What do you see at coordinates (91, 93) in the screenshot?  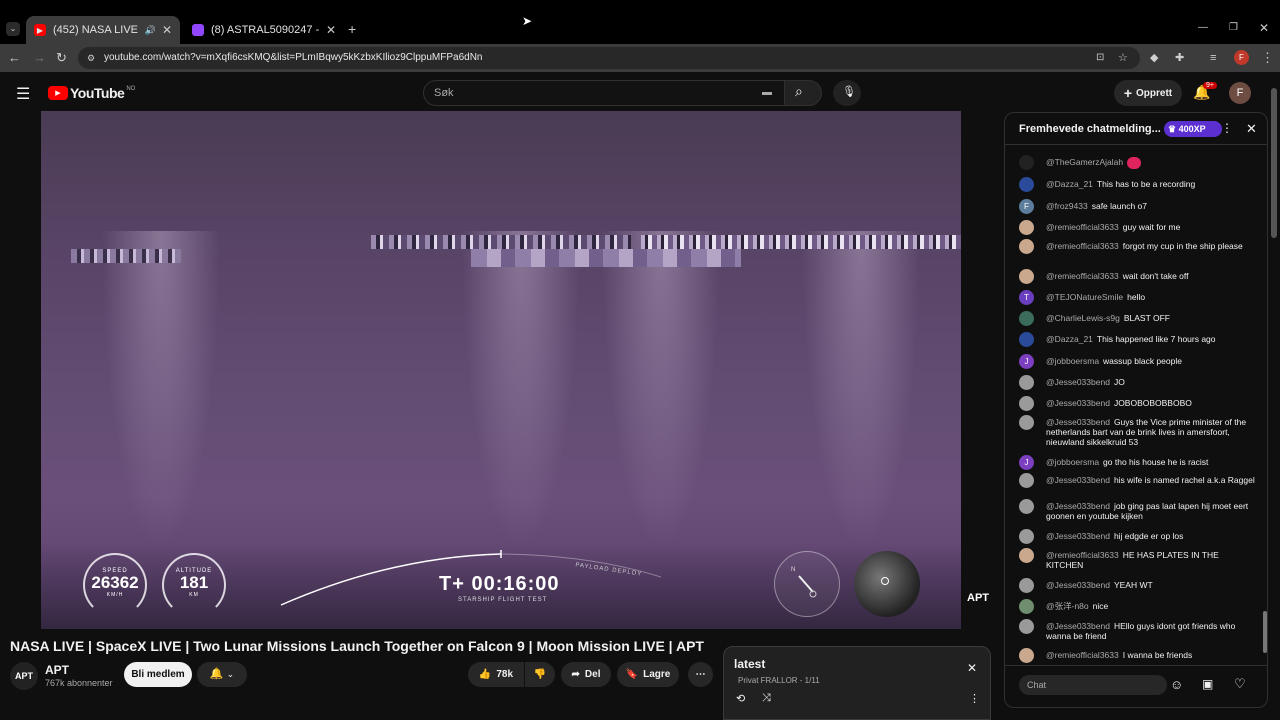 I see `youtube-logo: ▶ YouTube NO` at bounding box center [91, 93].